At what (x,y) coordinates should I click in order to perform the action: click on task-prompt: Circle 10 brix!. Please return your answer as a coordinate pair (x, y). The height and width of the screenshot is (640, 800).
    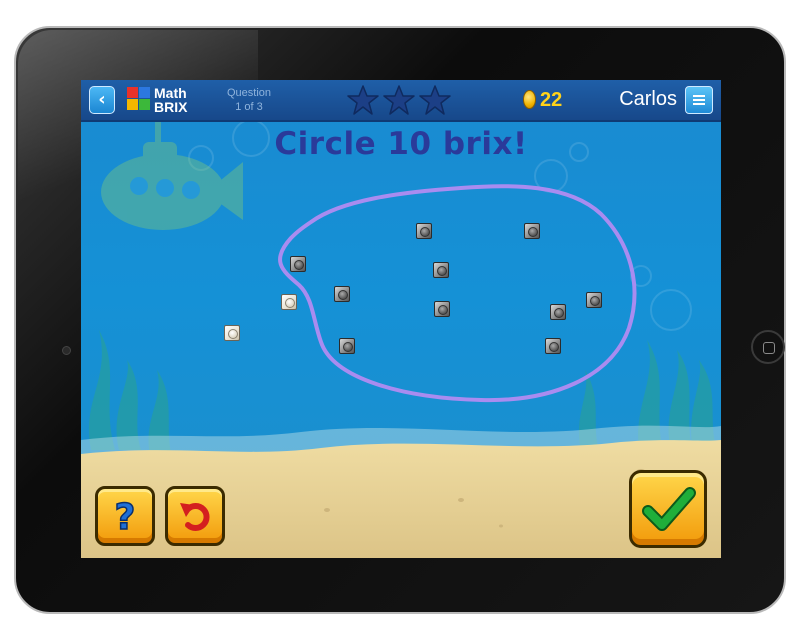
    Looking at the image, I should click on (401, 144).